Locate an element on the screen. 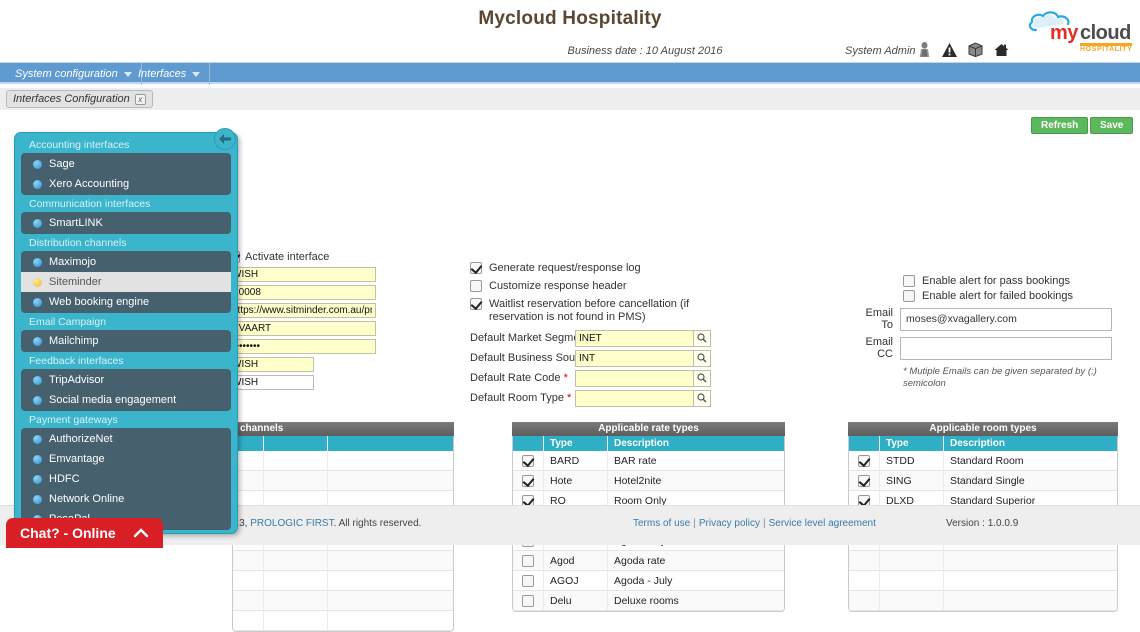 The height and width of the screenshot is (632, 1140). interface-password-field is located at coordinates (302, 346).